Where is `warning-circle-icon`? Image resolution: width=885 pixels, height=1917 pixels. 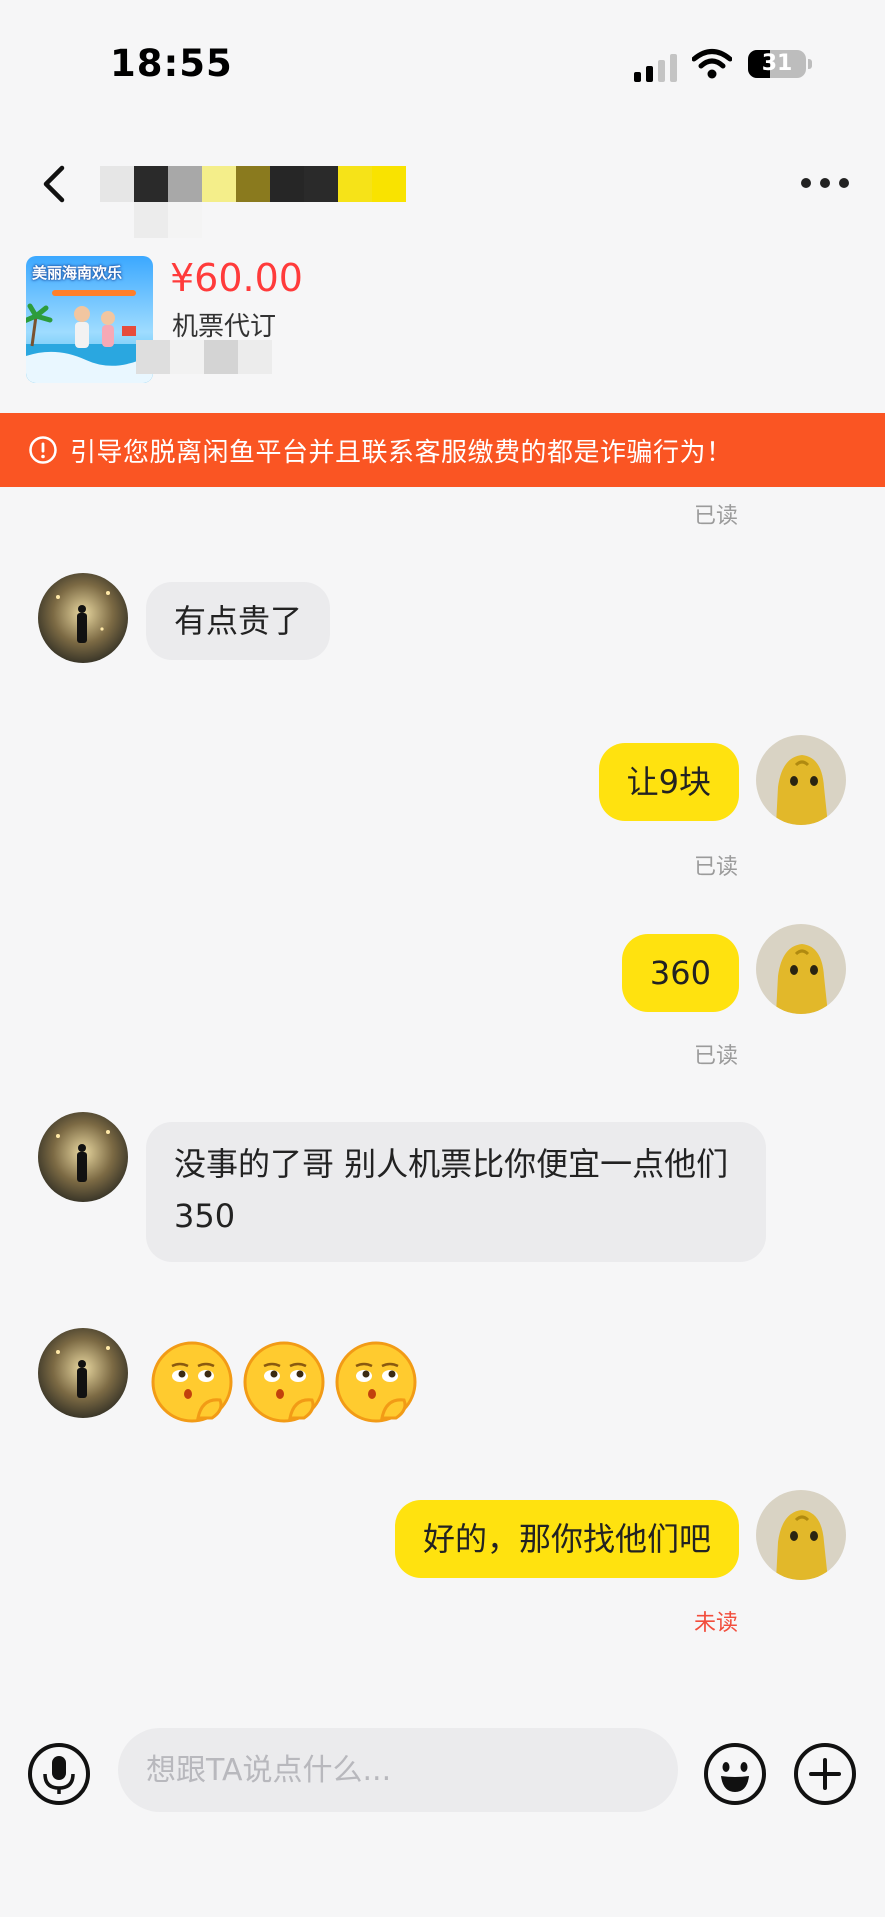 warning-circle-icon is located at coordinates (43, 450).